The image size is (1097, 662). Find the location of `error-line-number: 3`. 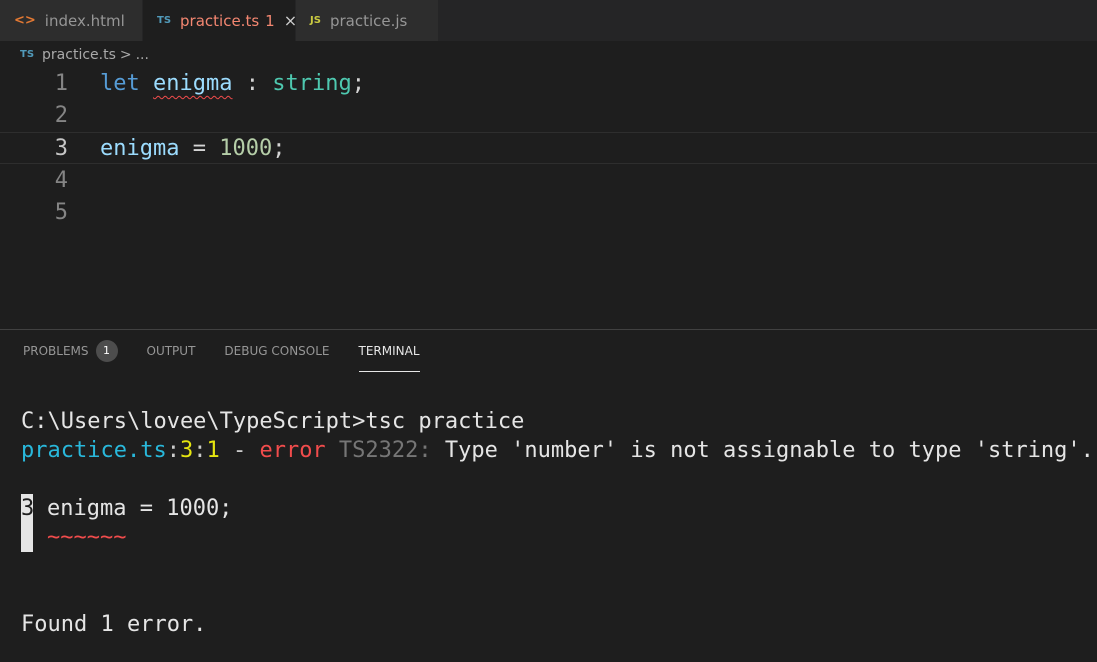

error-line-number: 3 is located at coordinates (186, 450).